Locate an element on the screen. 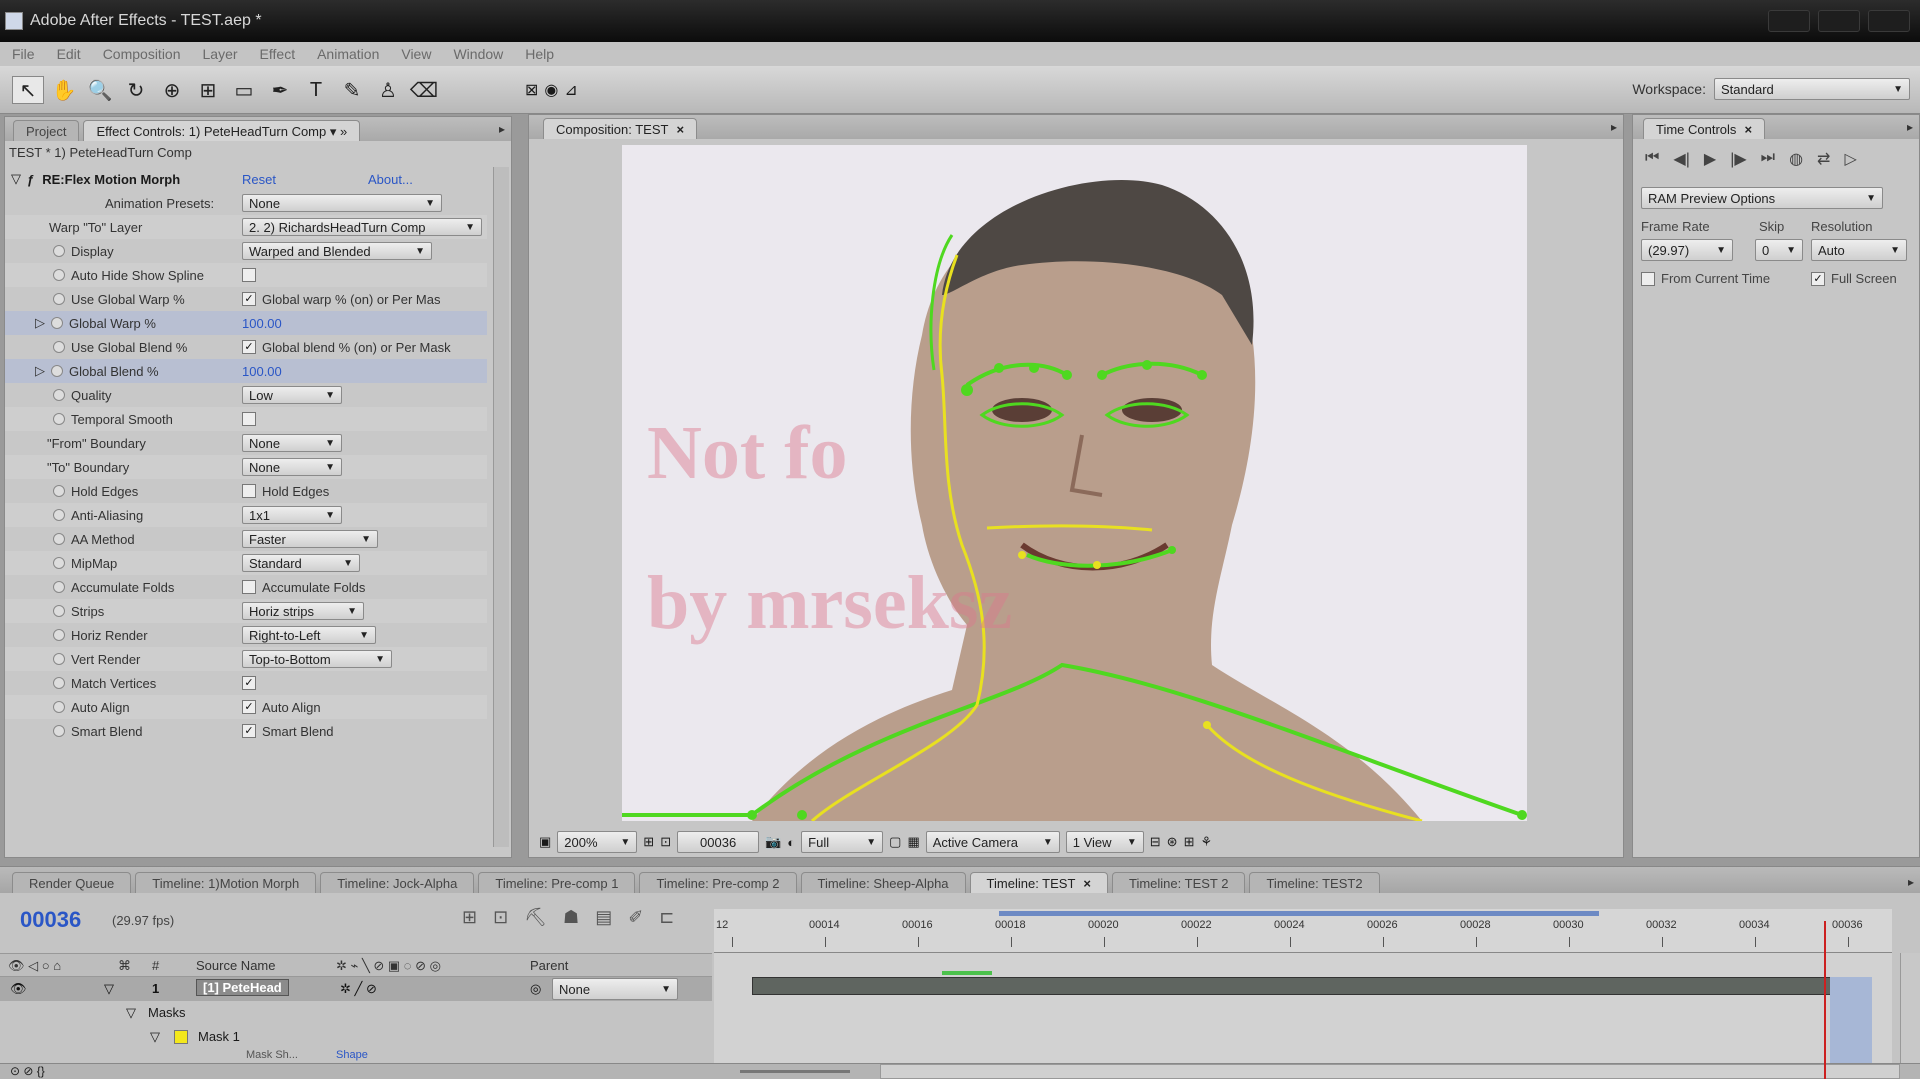 The image size is (1920, 1079). effect-property-row: Quality Low ▼ is located at coordinates (246, 395).